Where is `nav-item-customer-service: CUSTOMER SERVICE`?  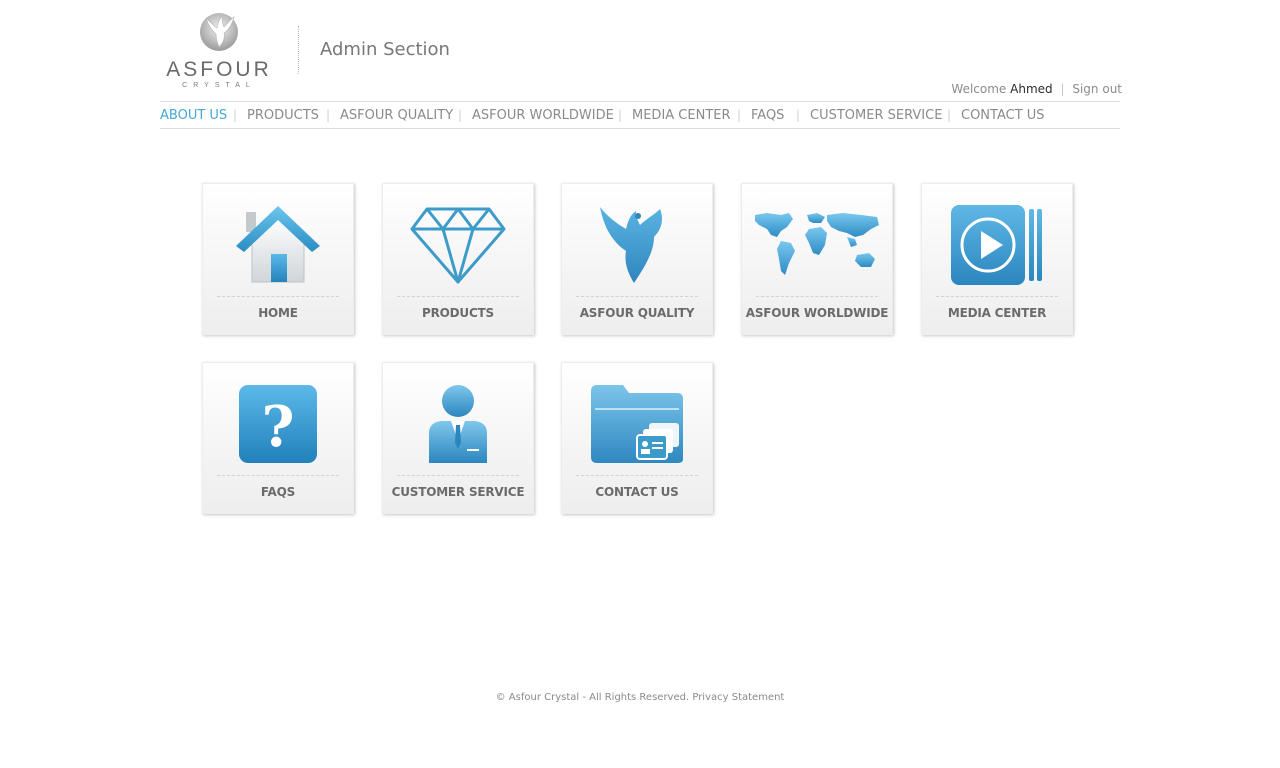 nav-item-customer-service: CUSTOMER SERVICE is located at coordinates (876, 115).